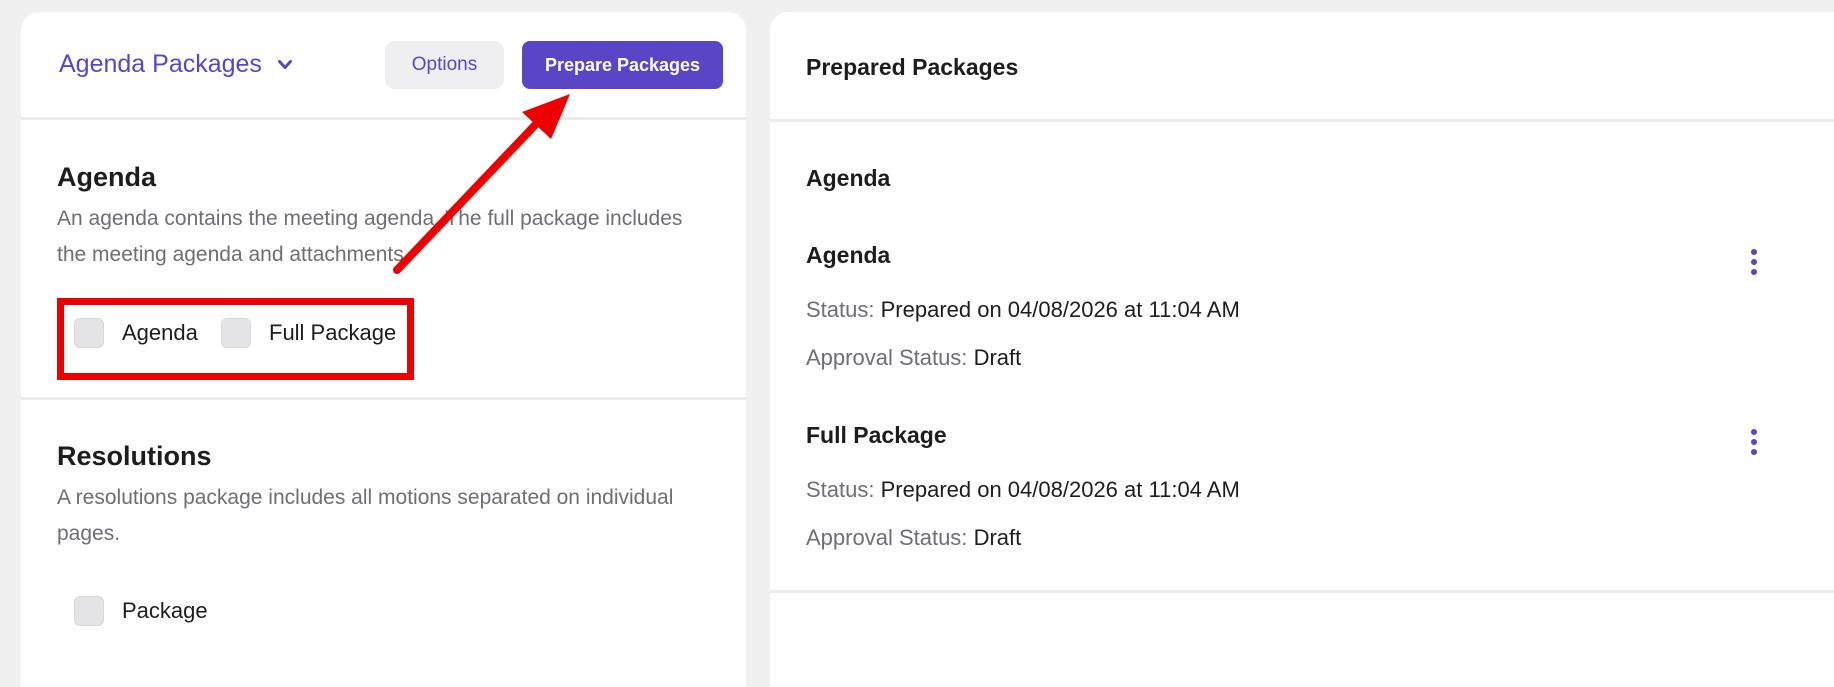  What do you see at coordinates (1302, 591) in the screenshot?
I see `list-divider` at bounding box center [1302, 591].